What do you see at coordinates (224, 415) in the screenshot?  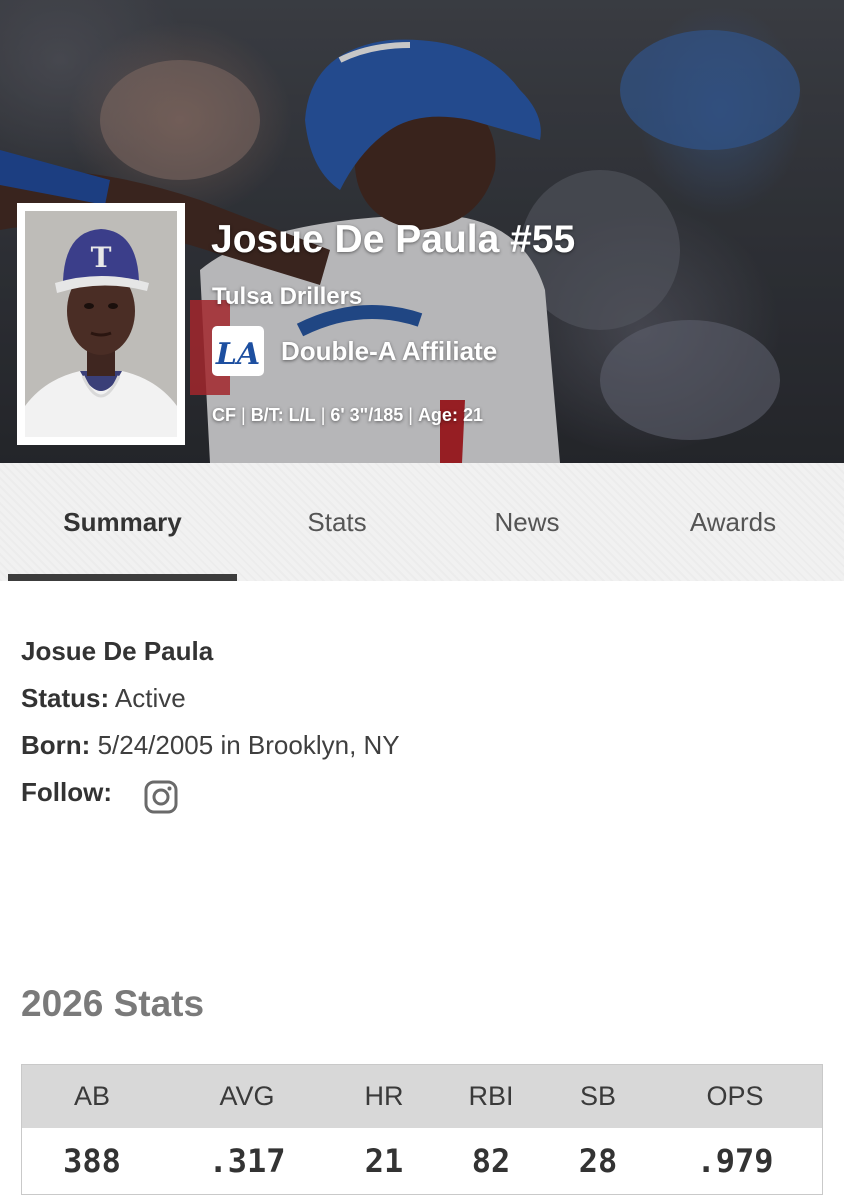 I see `bio-position: CF` at bounding box center [224, 415].